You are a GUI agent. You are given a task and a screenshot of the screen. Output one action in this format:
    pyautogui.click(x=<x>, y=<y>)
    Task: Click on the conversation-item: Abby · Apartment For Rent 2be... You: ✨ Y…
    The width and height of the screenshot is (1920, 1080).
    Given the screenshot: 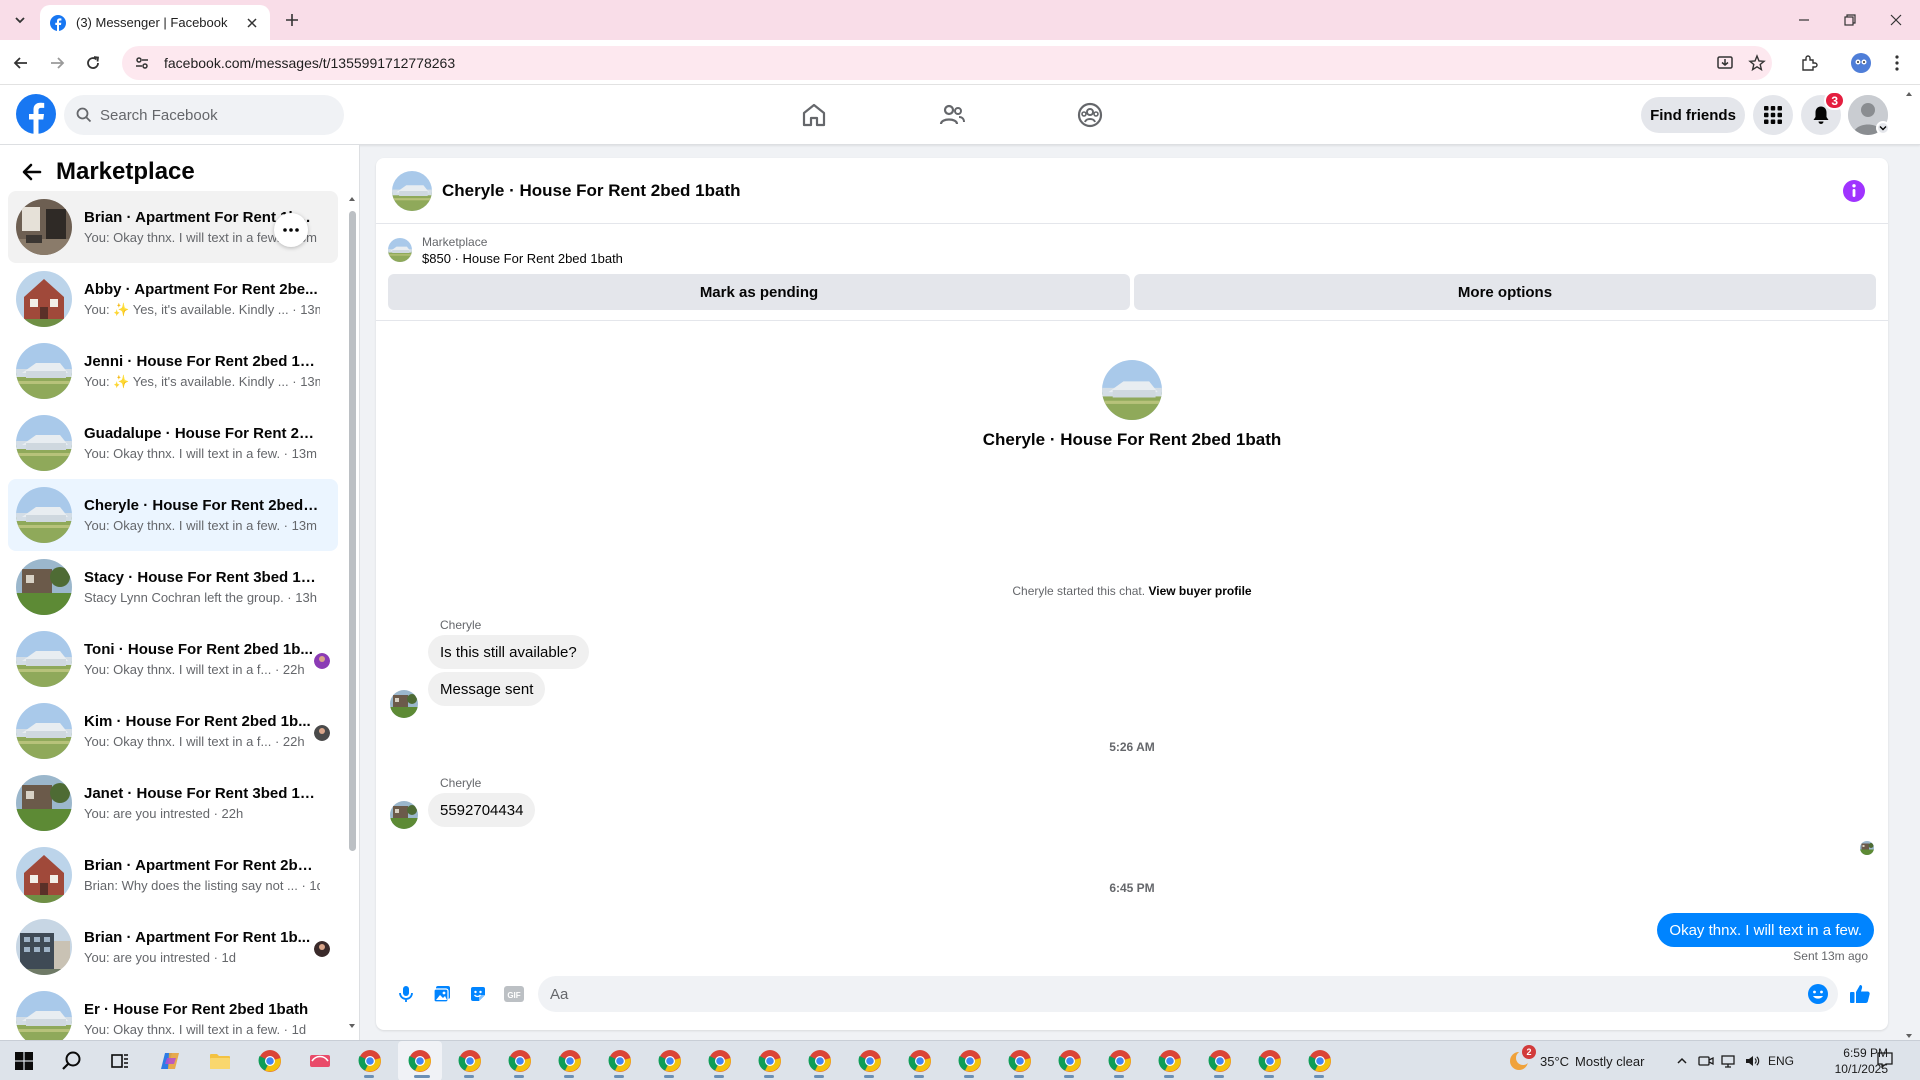 What is the action you would take?
    pyautogui.click(x=173, y=299)
    